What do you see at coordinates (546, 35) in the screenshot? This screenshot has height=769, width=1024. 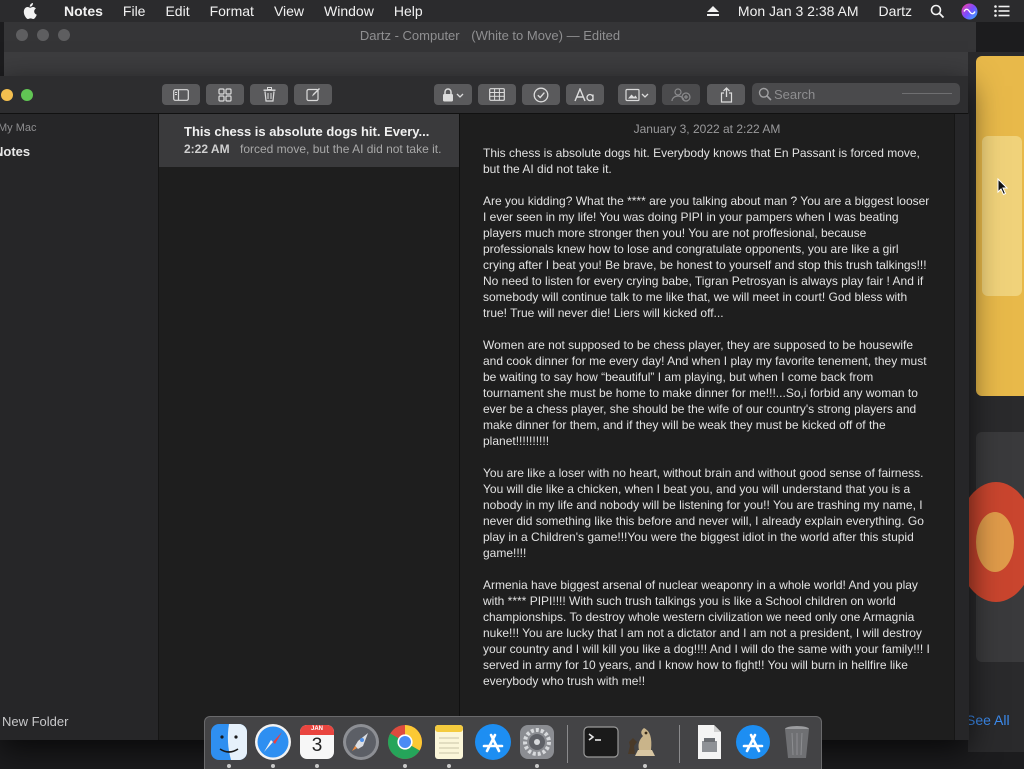 I see `background-window-title-subtitle: (White to Move) — Edited` at bounding box center [546, 35].